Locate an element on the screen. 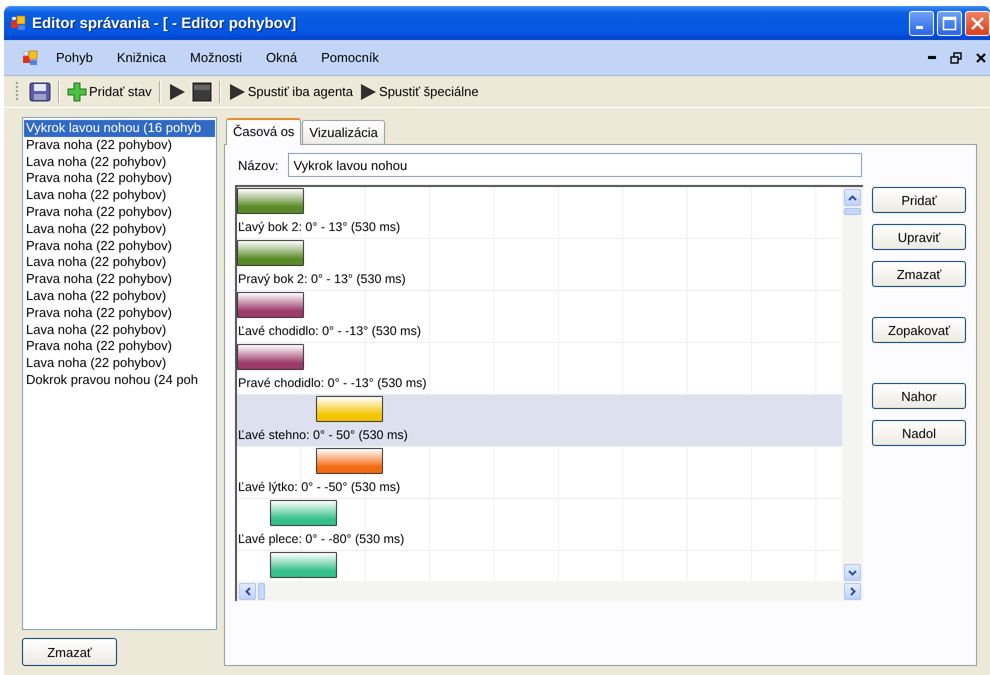 The image size is (990, 675). maximize-icon is located at coordinates (949, 23).